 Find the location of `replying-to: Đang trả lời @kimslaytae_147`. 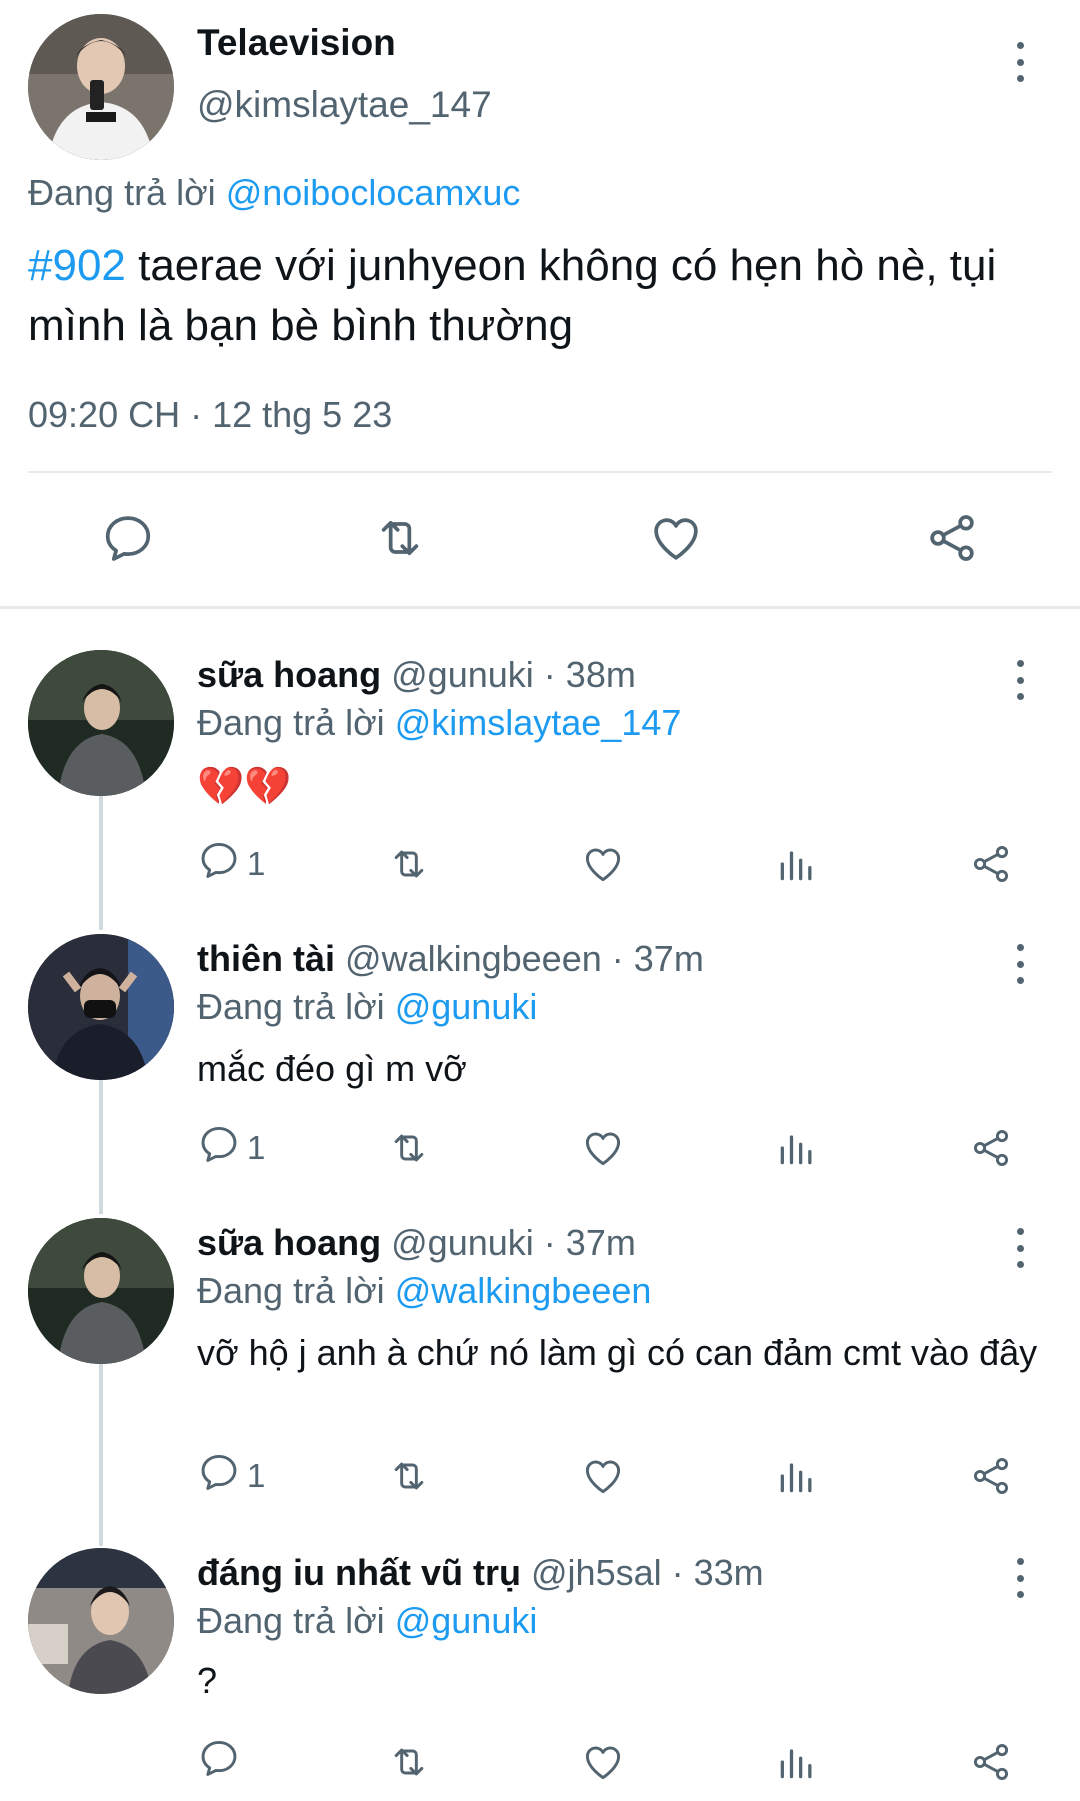

replying-to: Đang trả lời @kimslaytae_147 is located at coordinates (439, 723).